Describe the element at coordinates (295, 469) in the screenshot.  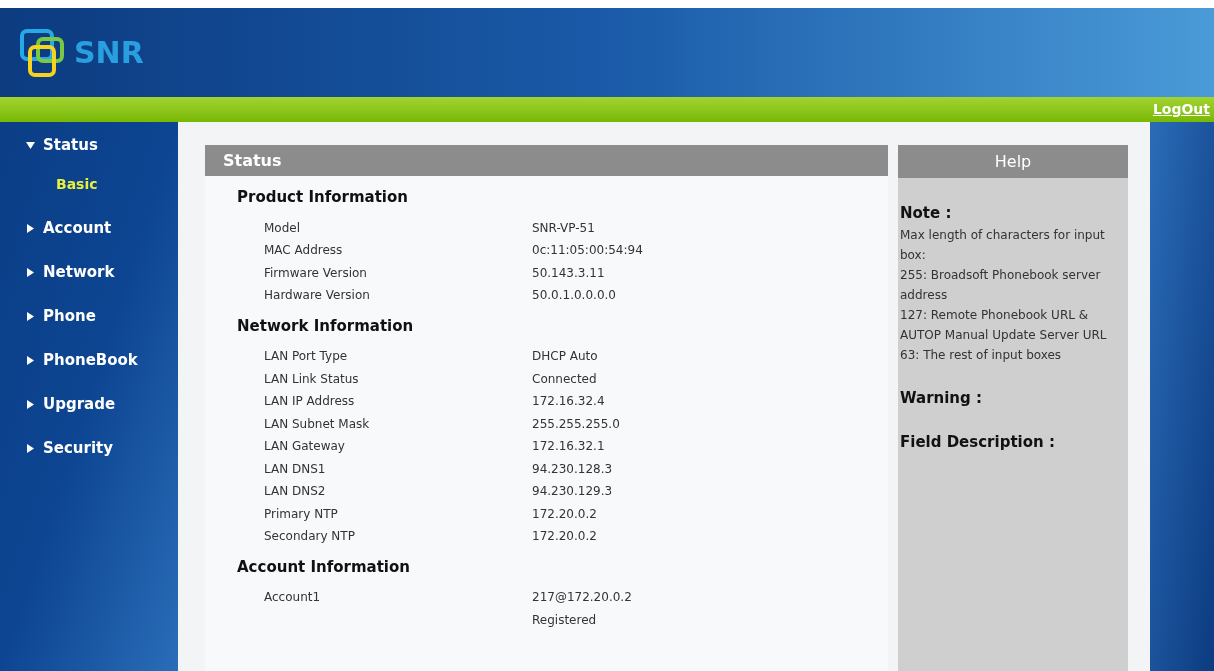
I see `field-label: LAN DNS1` at that location.